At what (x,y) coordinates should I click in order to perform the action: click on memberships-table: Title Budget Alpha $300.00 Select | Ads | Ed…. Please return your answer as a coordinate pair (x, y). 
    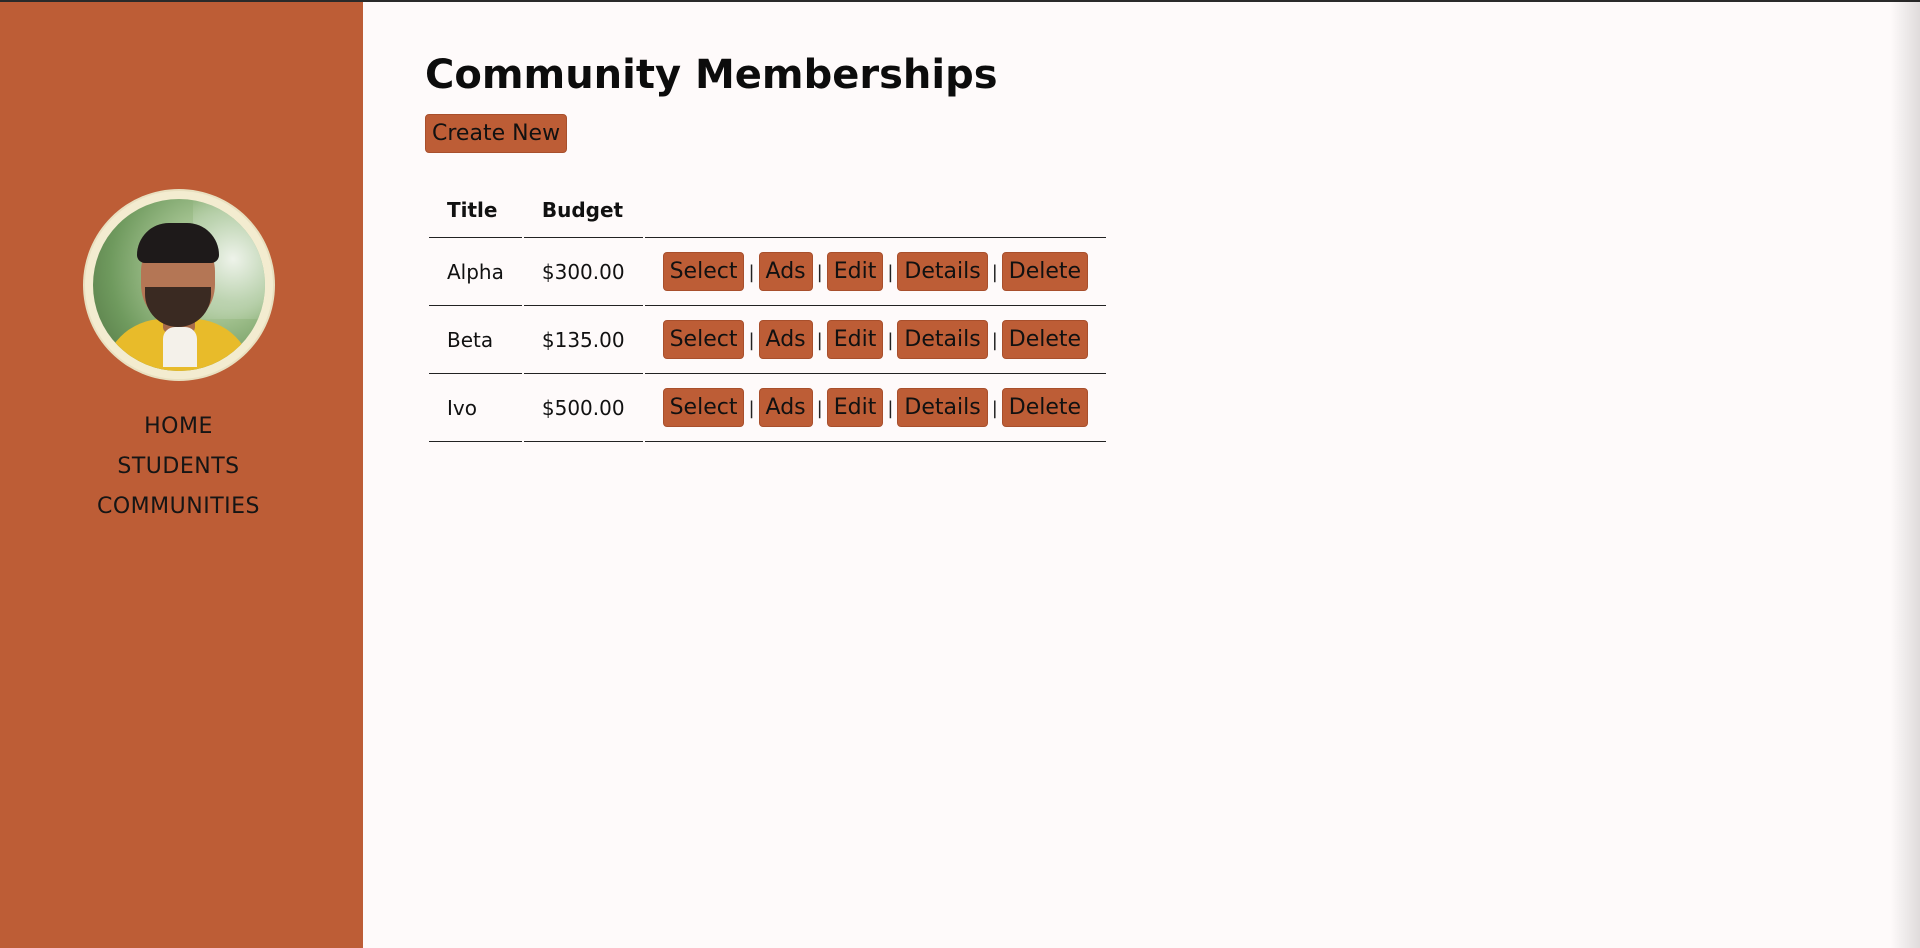
    Looking at the image, I should click on (767, 312).